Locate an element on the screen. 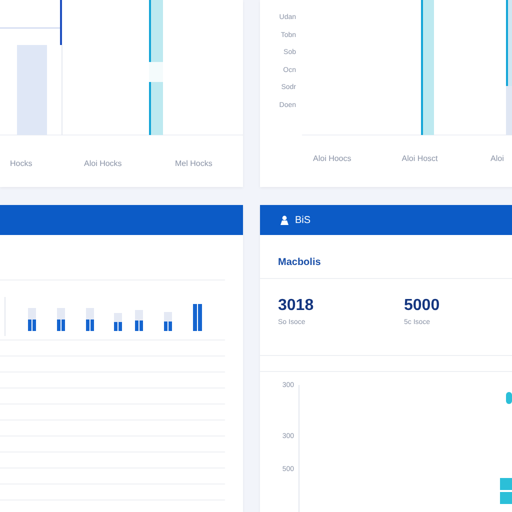  axis-label: Aloi Hocks is located at coordinates (103, 164).